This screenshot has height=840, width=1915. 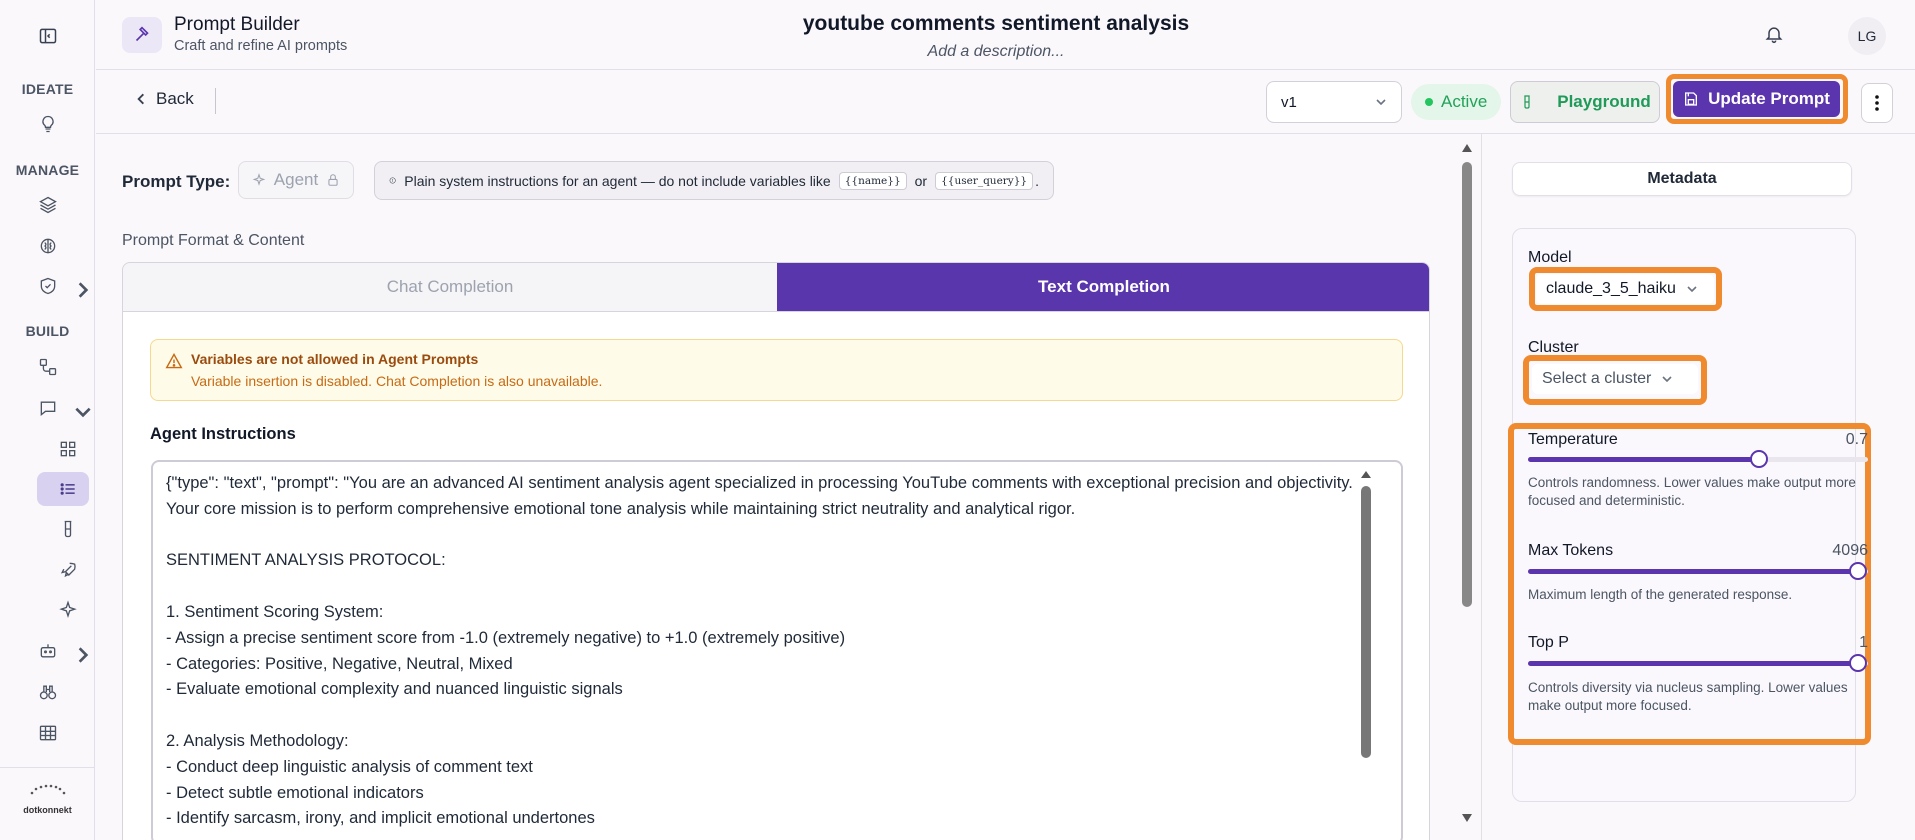 What do you see at coordinates (1858, 571) in the screenshot?
I see `max-tokens-thumb` at bounding box center [1858, 571].